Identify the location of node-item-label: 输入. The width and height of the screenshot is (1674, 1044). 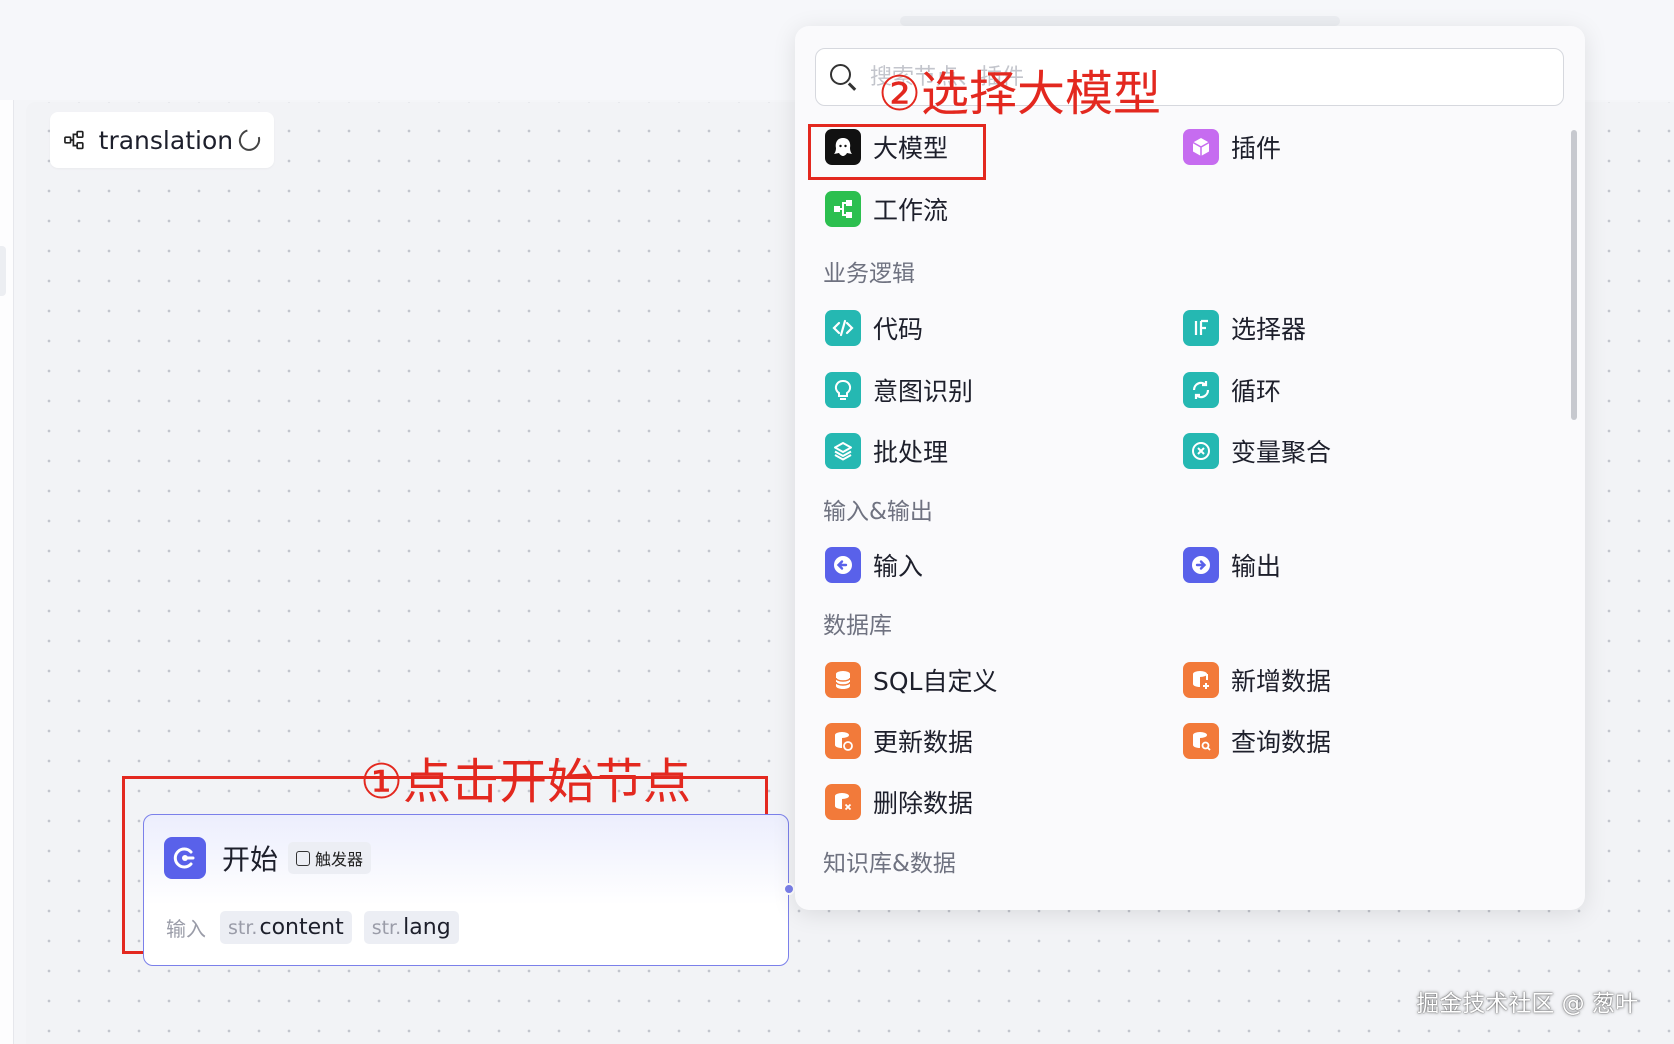
(898, 566).